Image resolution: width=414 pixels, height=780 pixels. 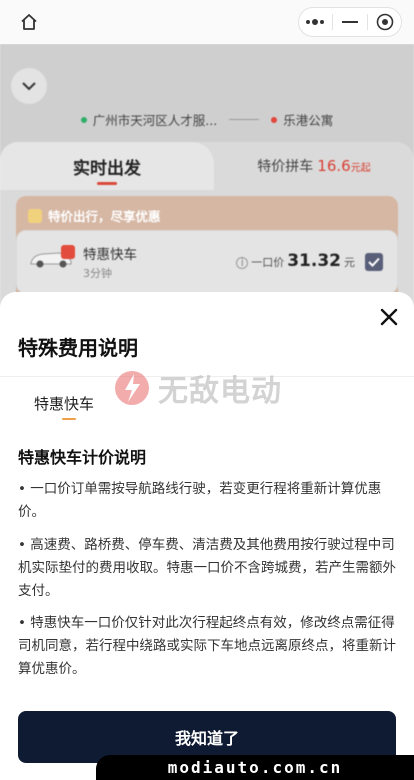 I want to click on capsule-menu, so click(x=350, y=22).